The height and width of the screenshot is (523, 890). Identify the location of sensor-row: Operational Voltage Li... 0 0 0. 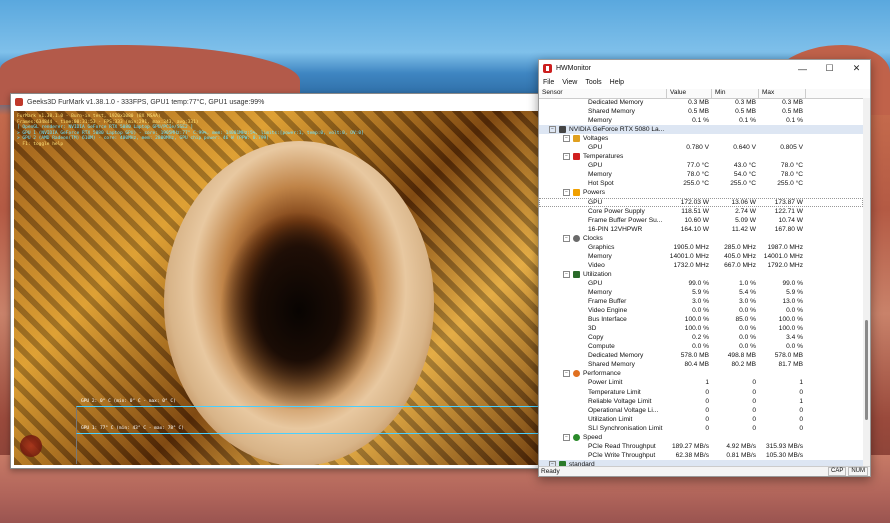
(701, 410).